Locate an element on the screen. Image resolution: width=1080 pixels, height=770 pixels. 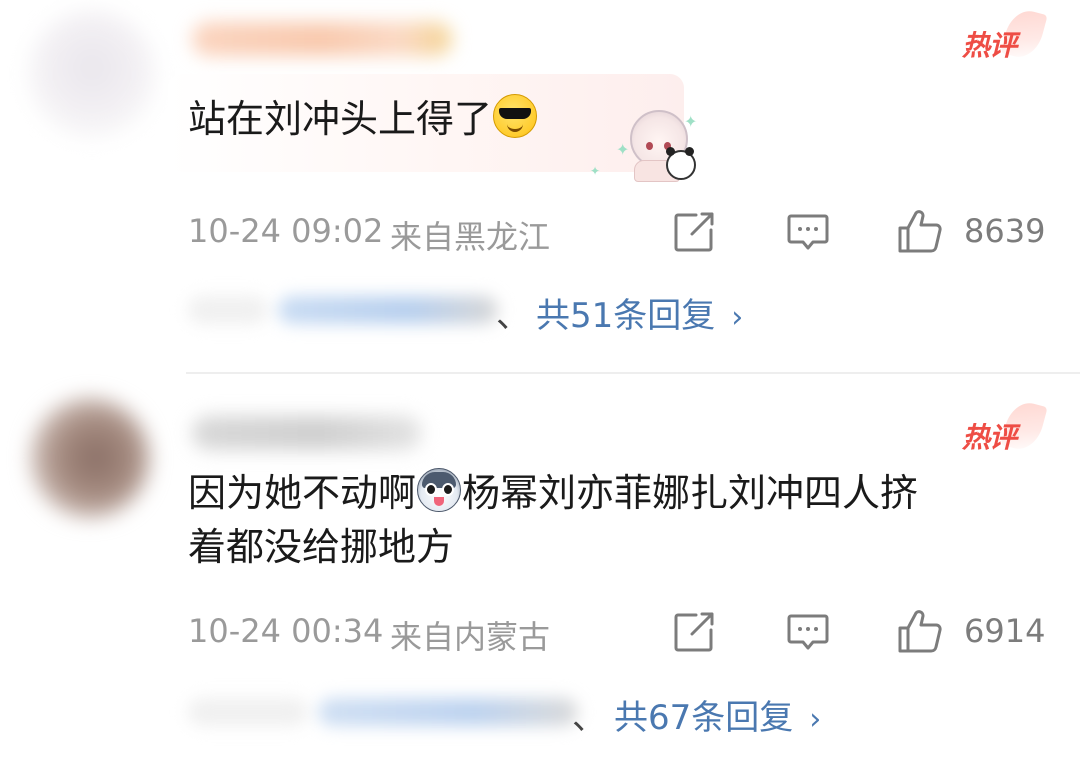
comment-timestamp: 10-24 00:34 is located at coordinates (286, 631).